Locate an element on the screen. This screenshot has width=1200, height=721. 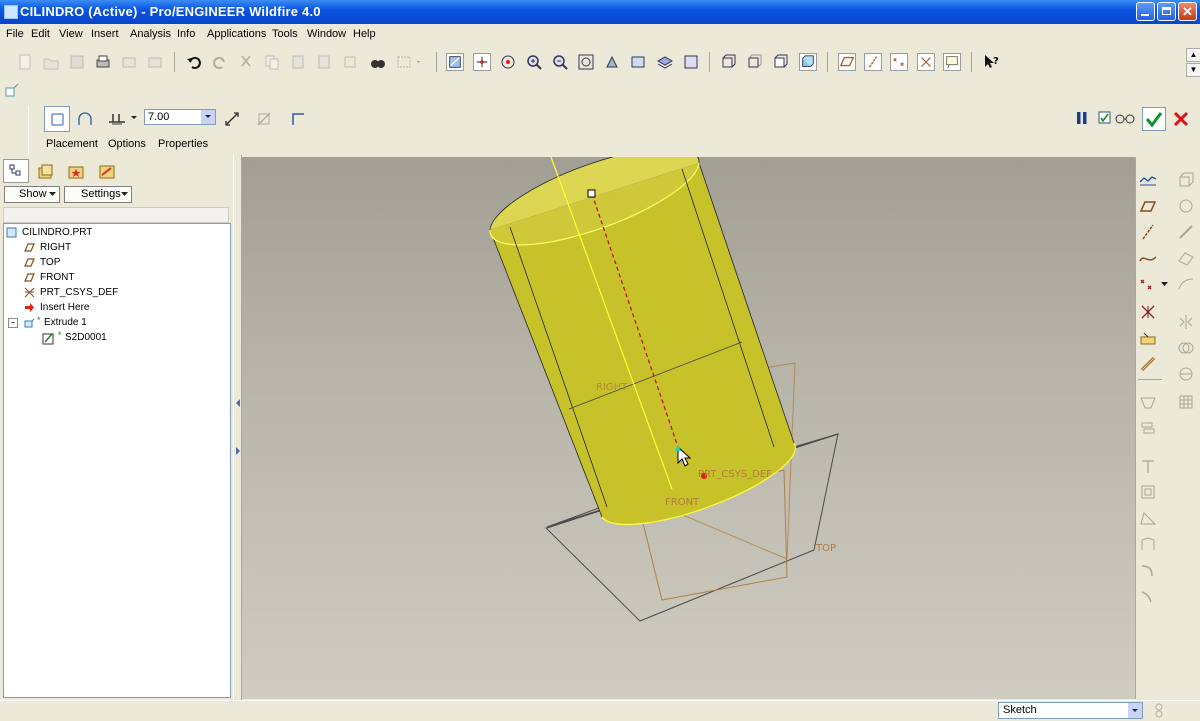
chamfer-tool-icon is located at coordinates (1148, 544).